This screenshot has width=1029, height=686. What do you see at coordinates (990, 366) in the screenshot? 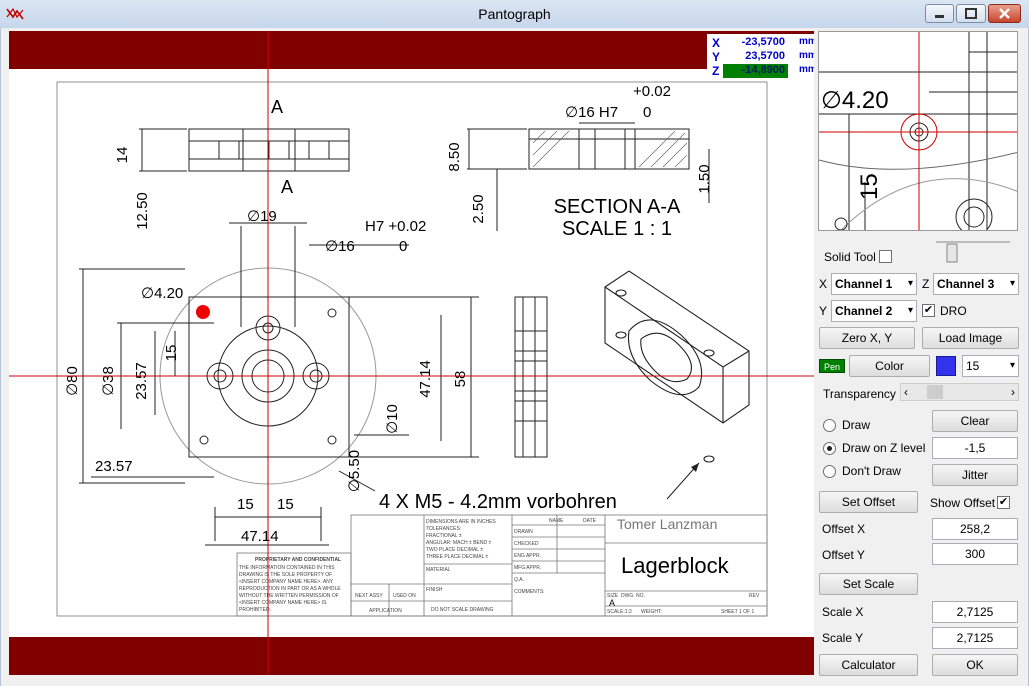
I see `pen-size-select: 15 ▾` at bounding box center [990, 366].